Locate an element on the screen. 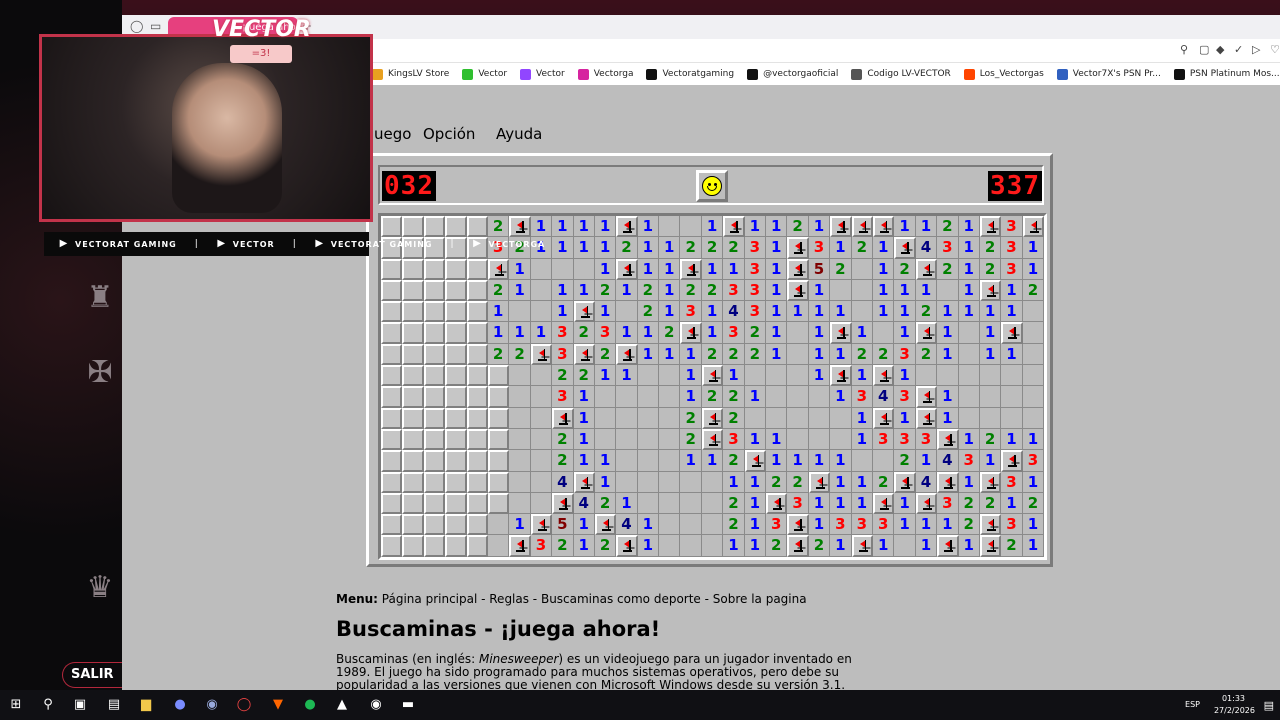 The width and height of the screenshot is (1280, 720). smiley-reset-button is located at coordinates (712, 186).